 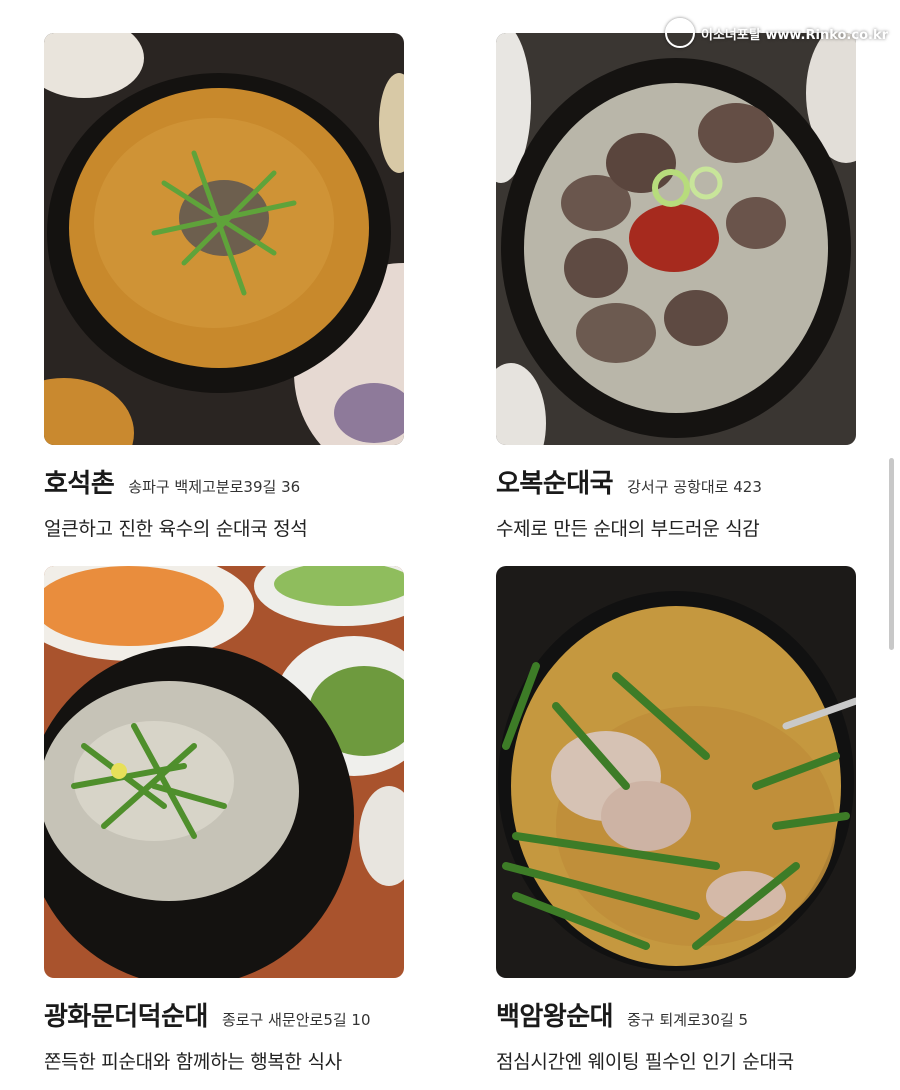 What do you see at coordinates (794, 35) in the screenshot?
I see `watermark-text: 이소녀포탈 www.Rinko.co.kr` at bounding box center [794, 35].